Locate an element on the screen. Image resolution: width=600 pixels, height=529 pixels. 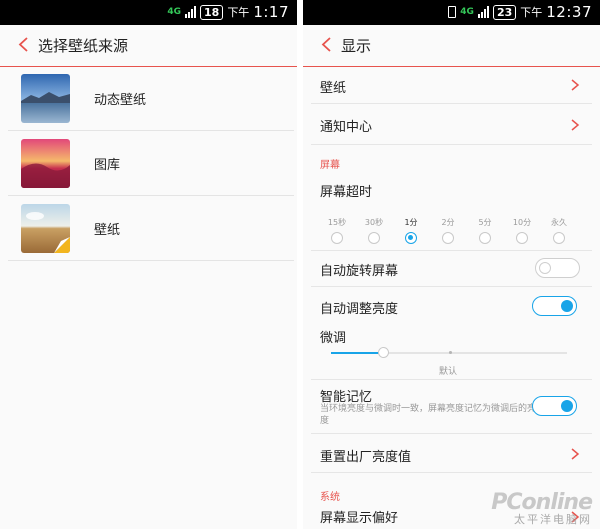
battery-badge: 18 is located at coordinates (212, 12).